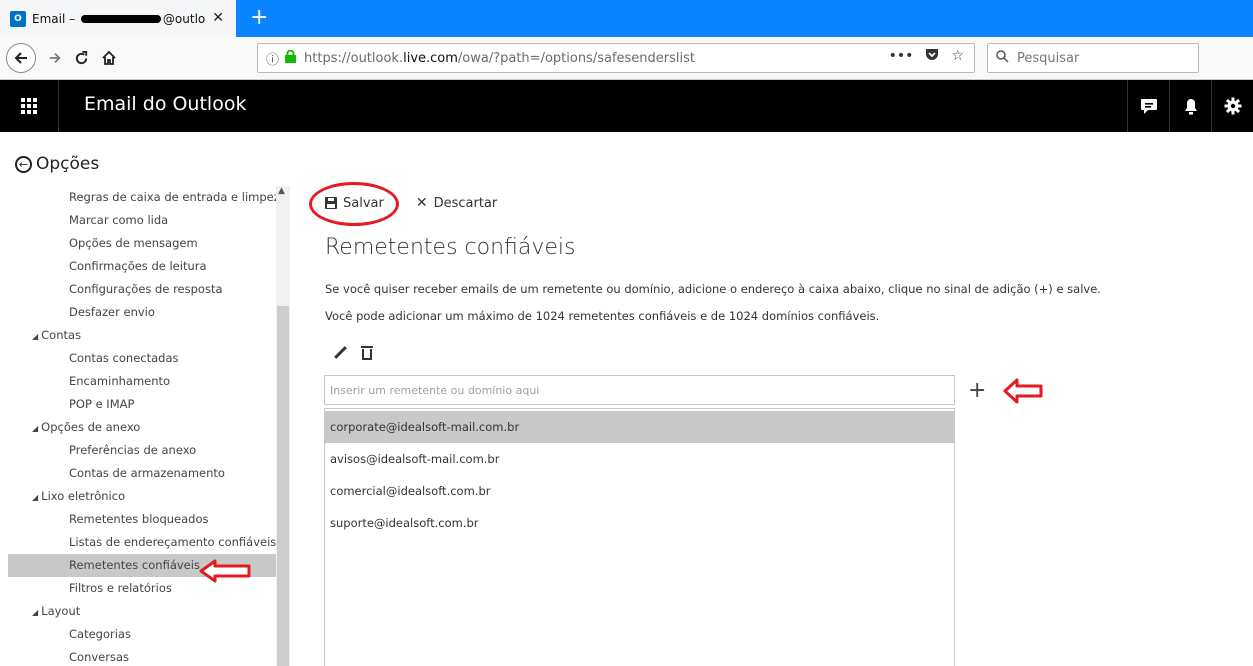 The image size is (1253, 666). I want to click on back-arrow-icon, so click(20, 58).